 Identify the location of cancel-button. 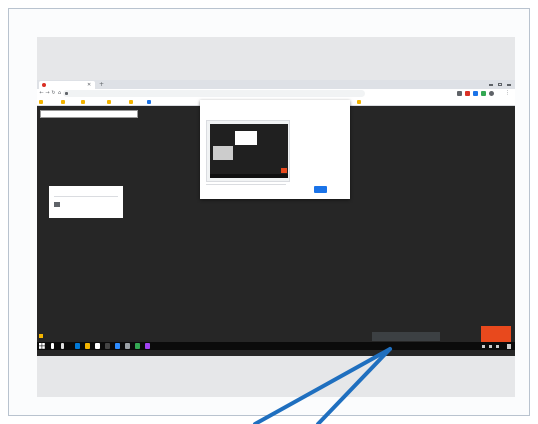
(338, 189).